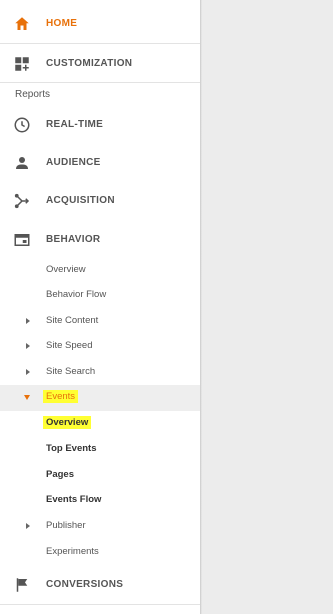  I want to click on events-label-wrap: Events, so click(61, 396).